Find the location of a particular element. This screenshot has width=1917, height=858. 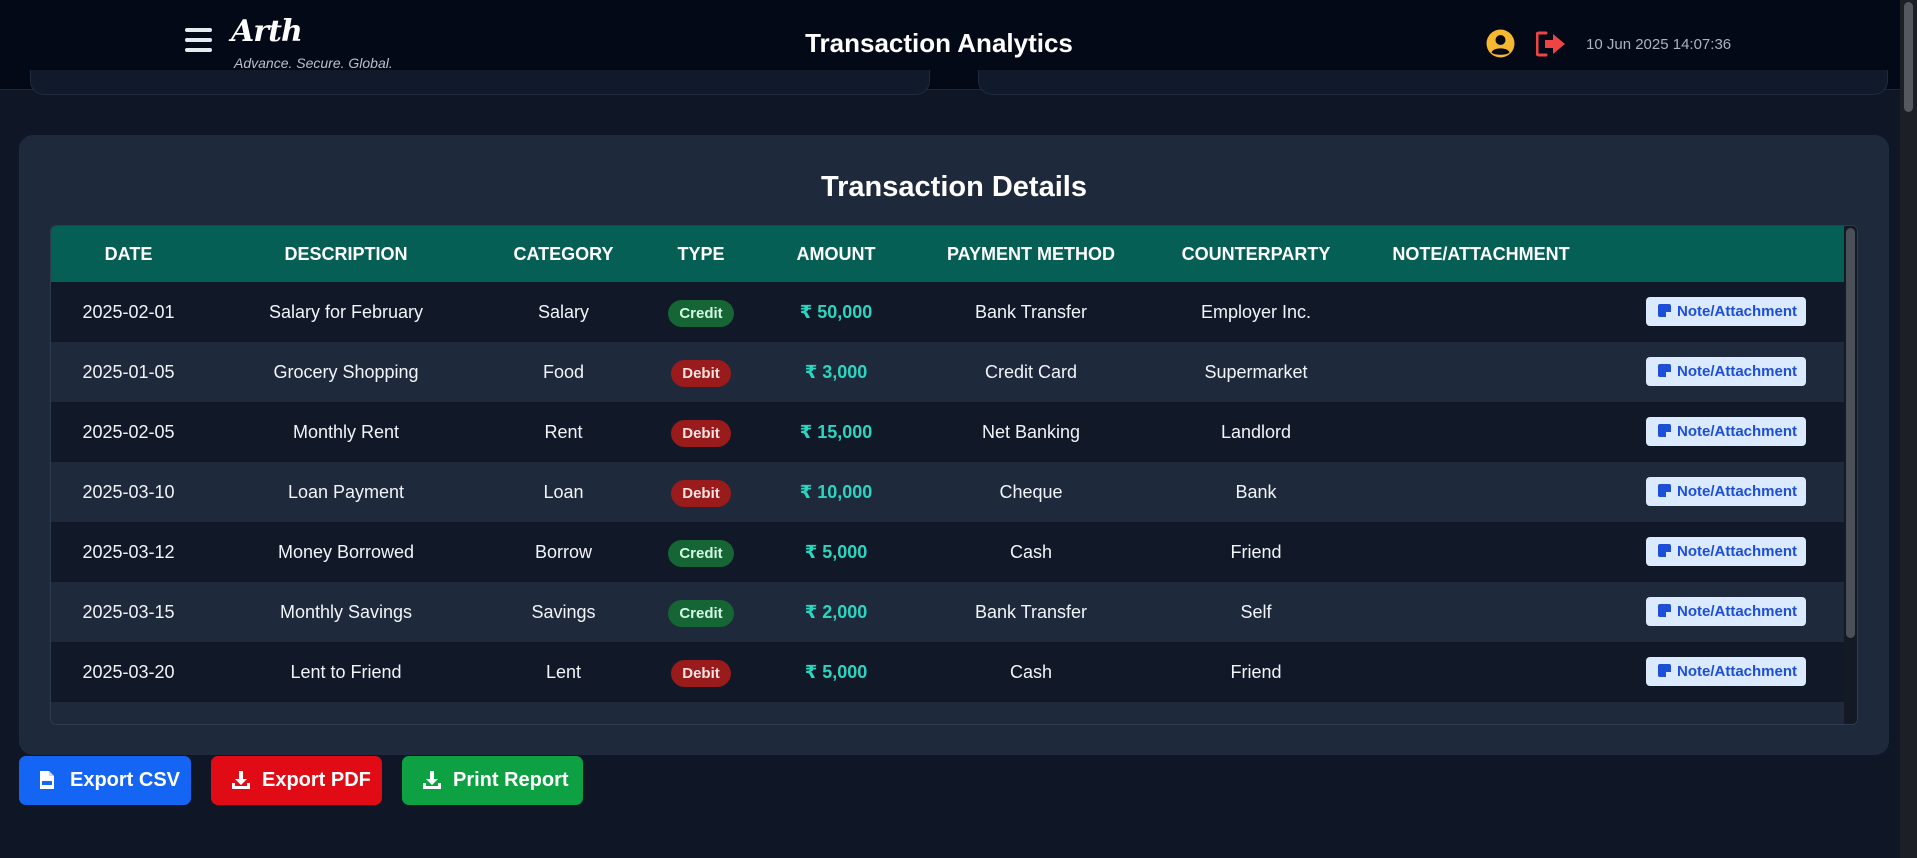

cell-amount: ₹ 50,000 is located at coordinates (836, 312).